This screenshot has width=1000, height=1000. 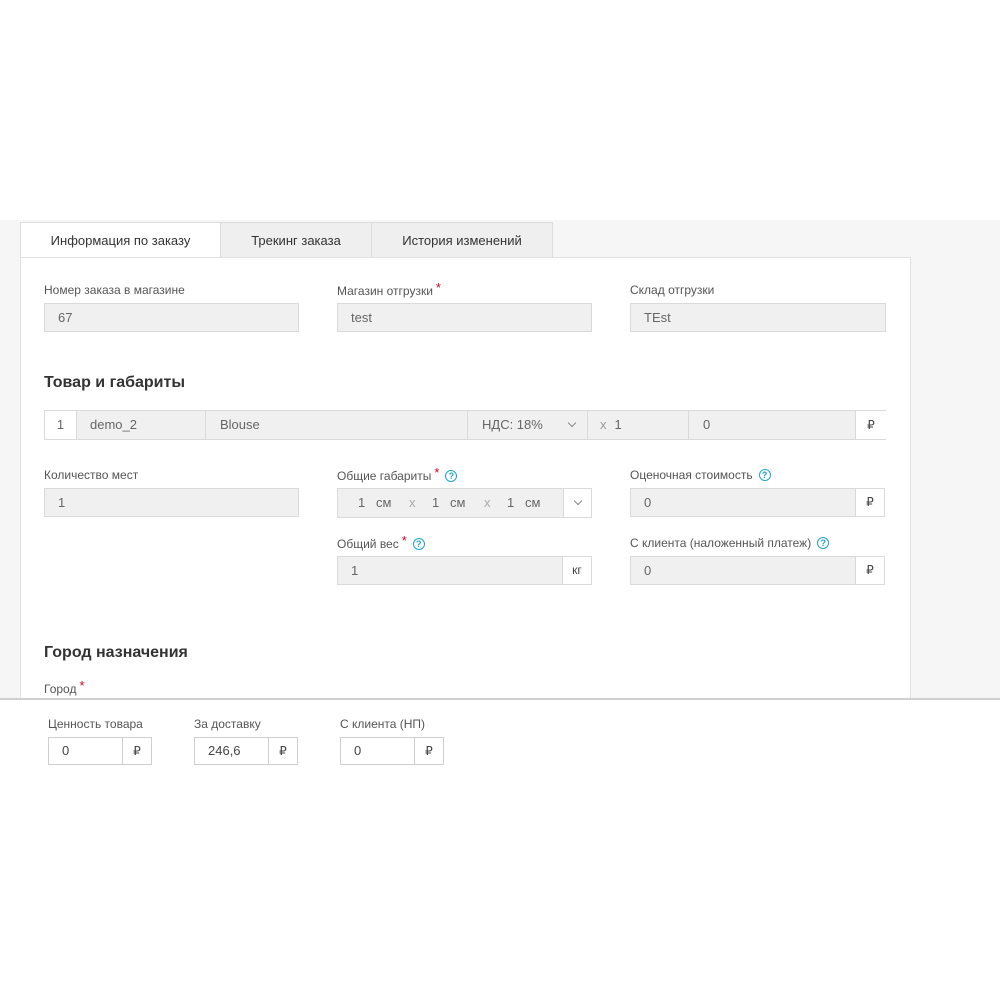 What do you see at coordinates (383, 724) in the screenshot?
I see `client-charge-label: С клиента (НП)` at bounding box center [383, 724].